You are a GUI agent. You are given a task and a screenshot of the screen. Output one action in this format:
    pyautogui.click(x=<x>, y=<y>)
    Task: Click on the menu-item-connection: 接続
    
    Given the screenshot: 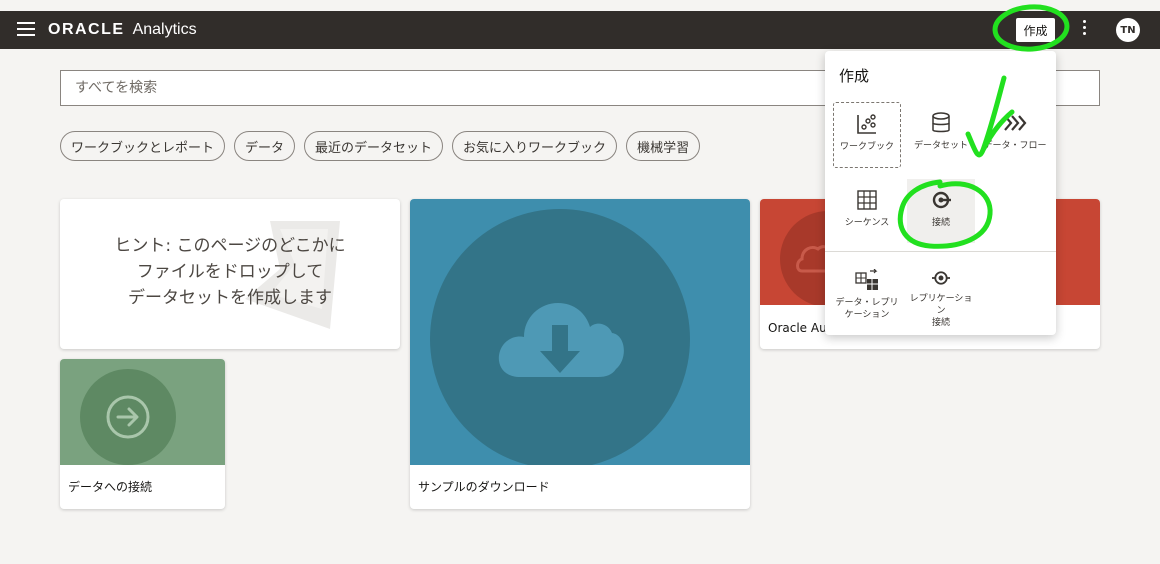 What is the action you would take?
    pyautogui.click(x=941, y=211)
    